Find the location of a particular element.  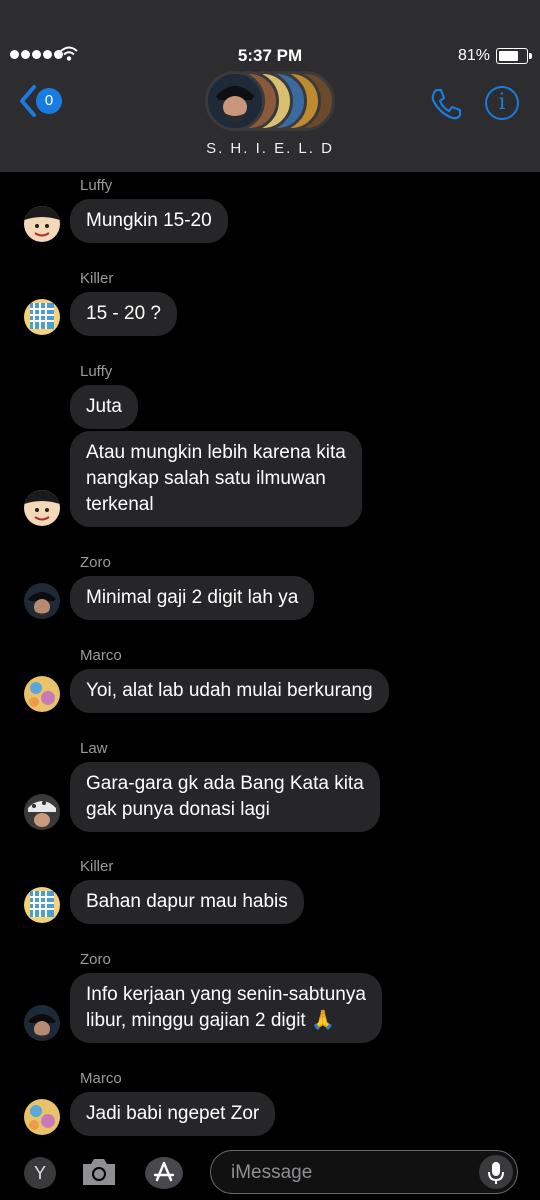

message-bubble: Minimal gaji 2 digit lah ya is located at coordinates (192, 598).